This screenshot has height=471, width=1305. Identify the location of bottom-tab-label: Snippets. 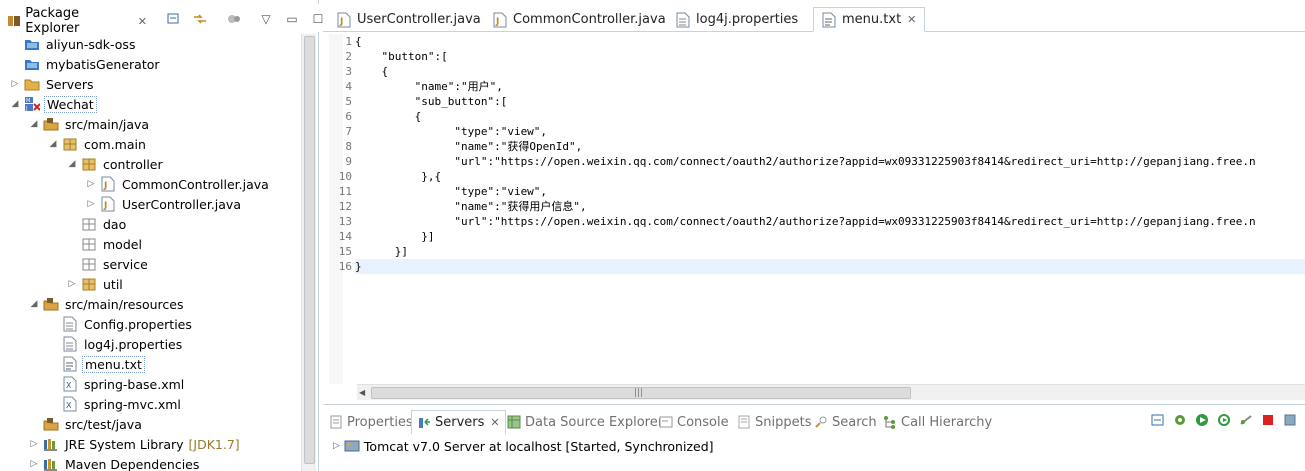
(783, 422).